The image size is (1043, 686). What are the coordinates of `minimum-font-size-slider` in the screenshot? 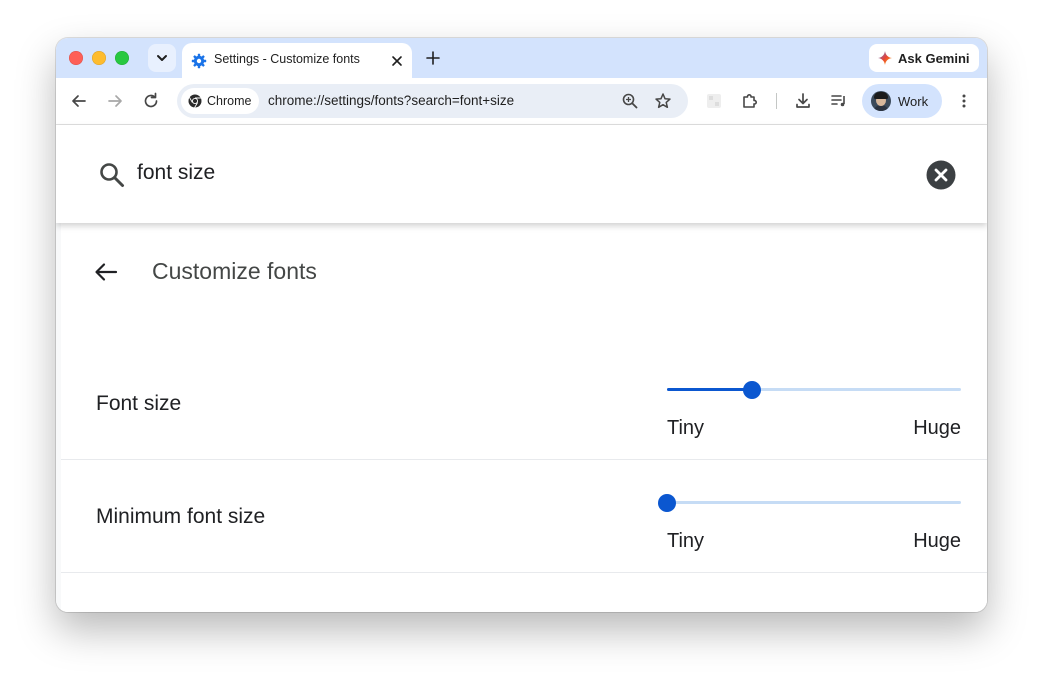 It's located at (809, 503).